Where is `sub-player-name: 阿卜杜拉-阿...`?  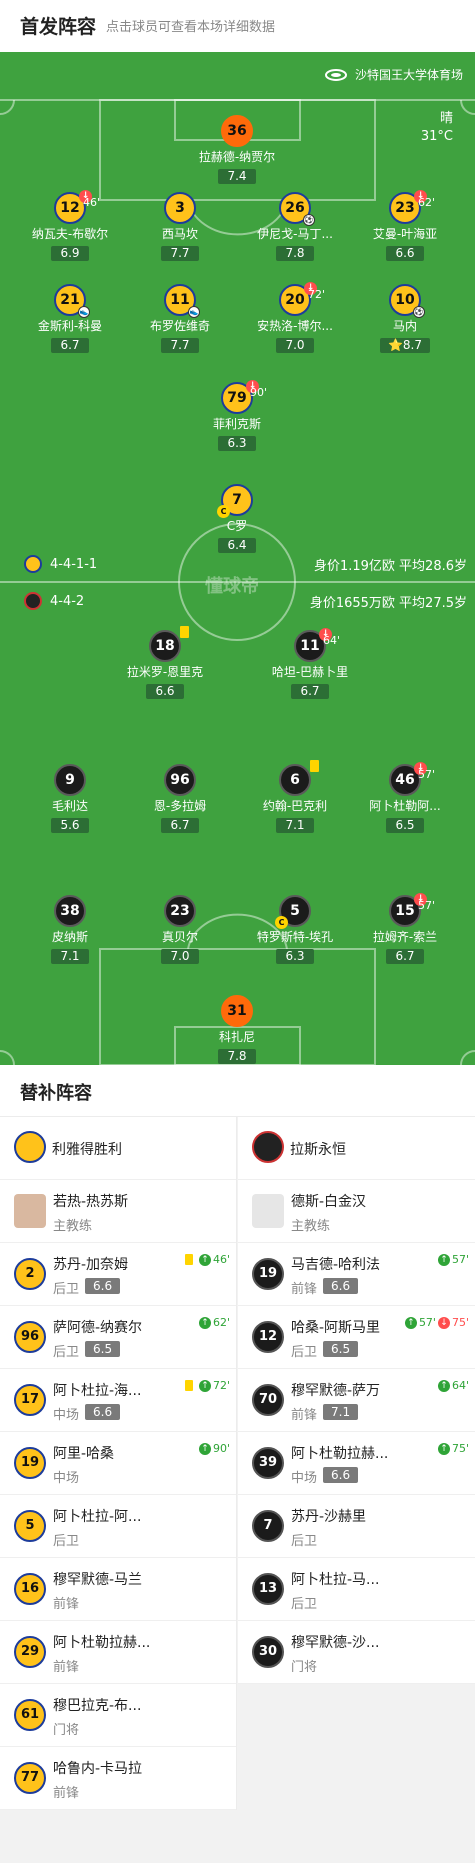
sub-player-name: 阿卜杜拉-阿... is located at coordinates (97, 1517).